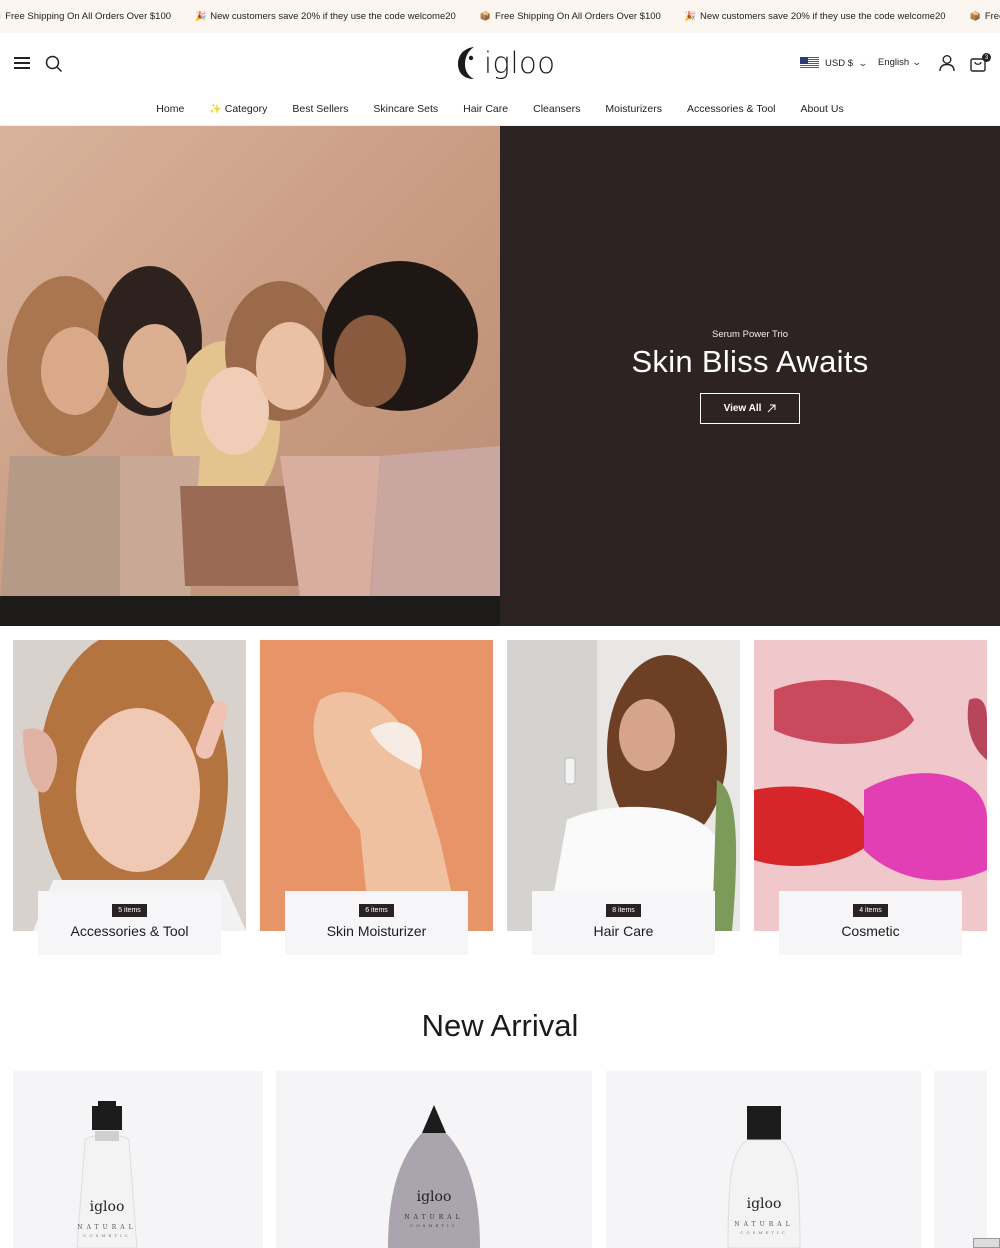  I want to click on nav-item-best-sellers: Best Sellers, so click(320, 109).